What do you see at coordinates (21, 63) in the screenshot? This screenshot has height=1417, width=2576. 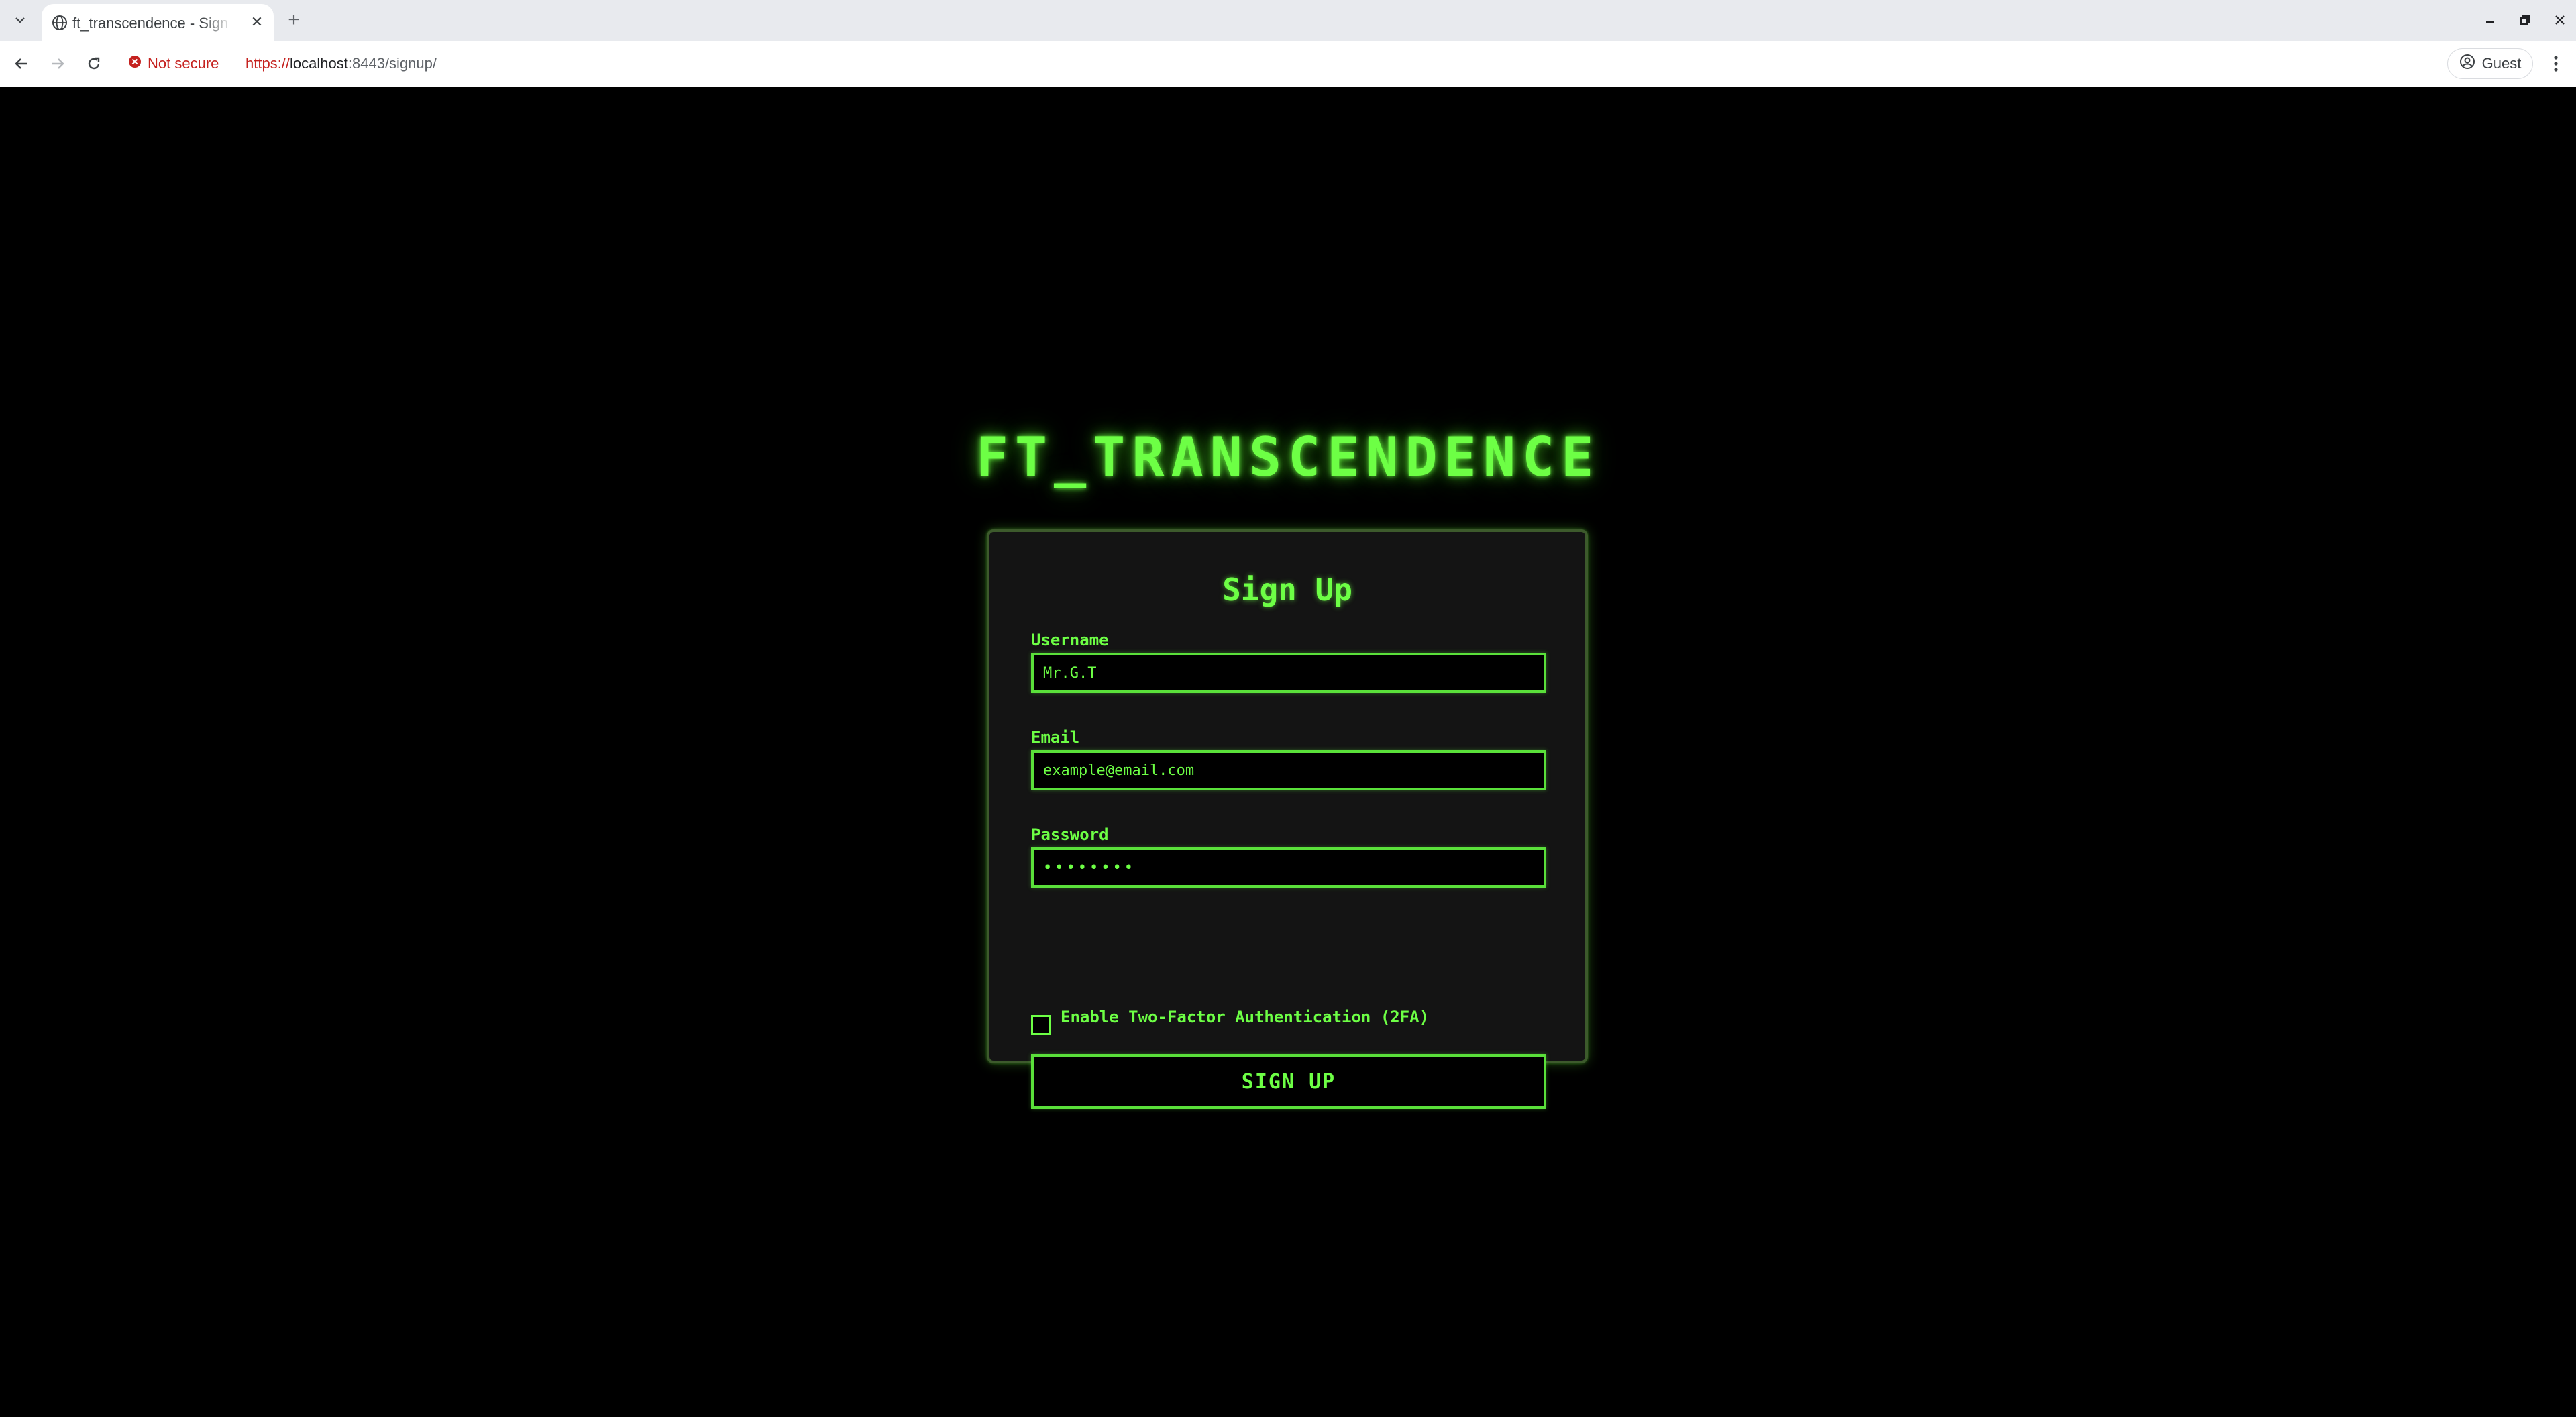 I see `back-arrow-icon` at bounding box center [21, 63].